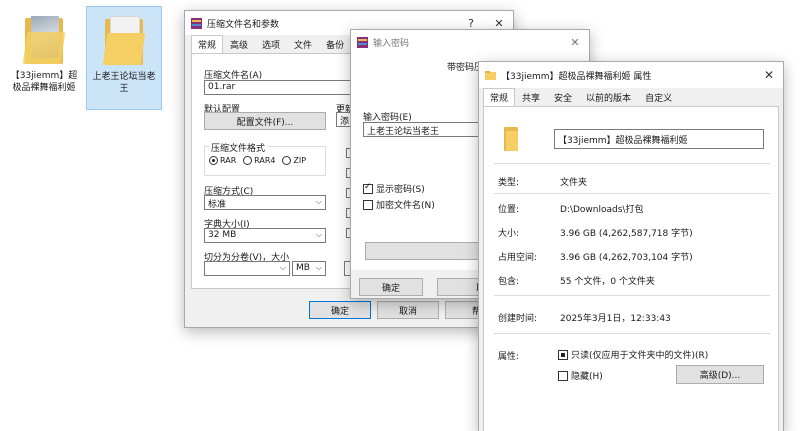 This screenshot has width=800, height=431. Describe the element at coordinates (626, 234) in the screenshot. I see `size-value: 3.96 GB (4,262,587,718 字节)` at that location.